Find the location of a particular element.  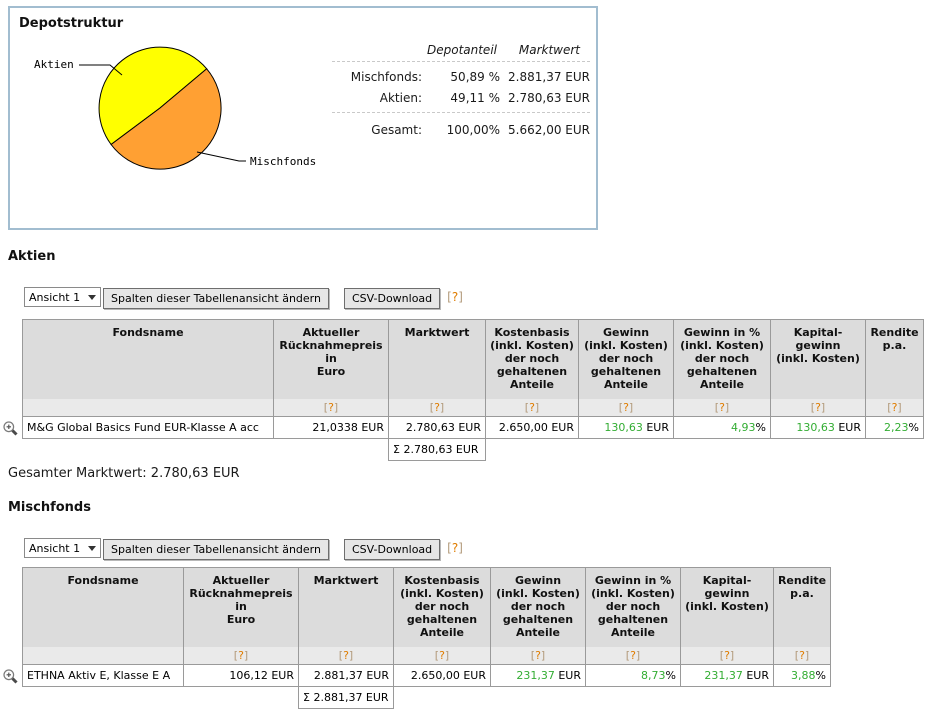

summary-header-share: Depotanteil is located at coordinates (461, 49).